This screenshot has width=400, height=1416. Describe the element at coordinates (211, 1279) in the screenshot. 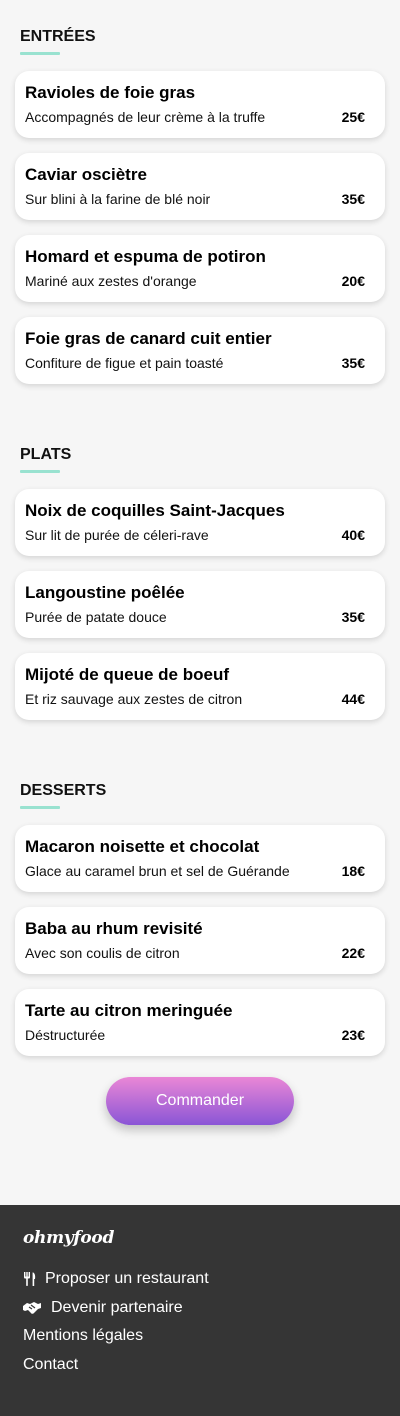

I see `footer-link-propose-restaurant: Proposer un restaurant` at that location.